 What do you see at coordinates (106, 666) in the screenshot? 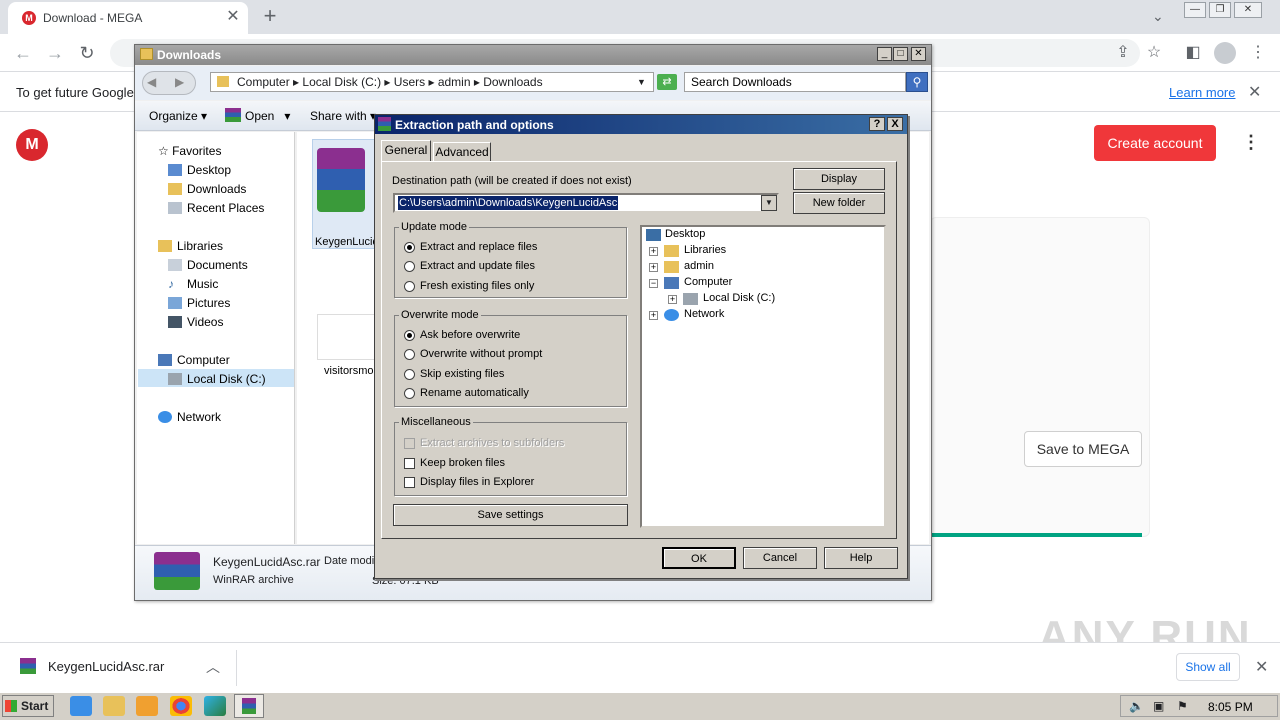
I see `download-item-name: KeygenLucidAsc.rar` at bounding box center [106, 666].